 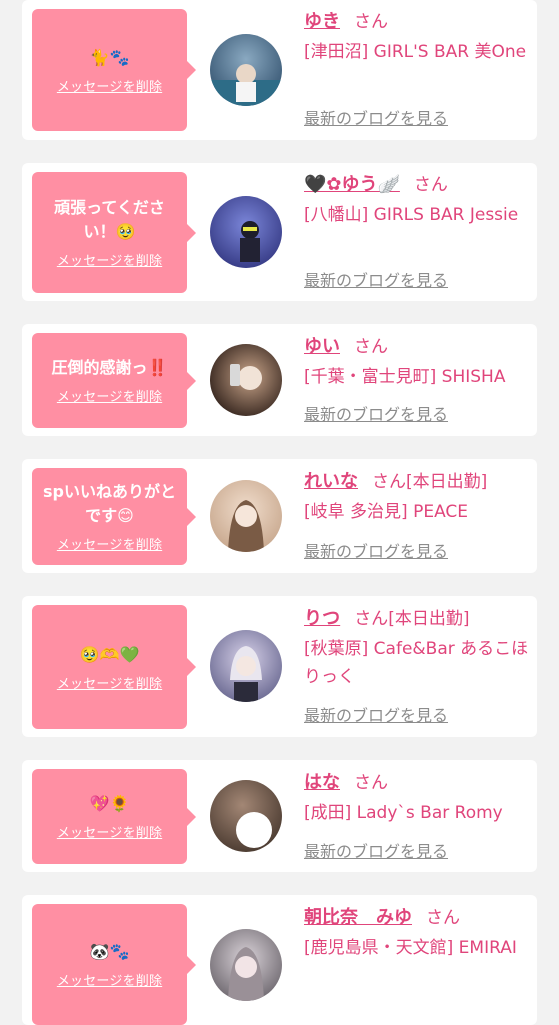 What do you see at coordinates (416, 230) in the screenshot?
I see `cast-info: 🖤✿ゆう🪽 さん [八幡山] GIRLS BAR Jessie 最新のブログを見る` at bounding box center [416, 230].